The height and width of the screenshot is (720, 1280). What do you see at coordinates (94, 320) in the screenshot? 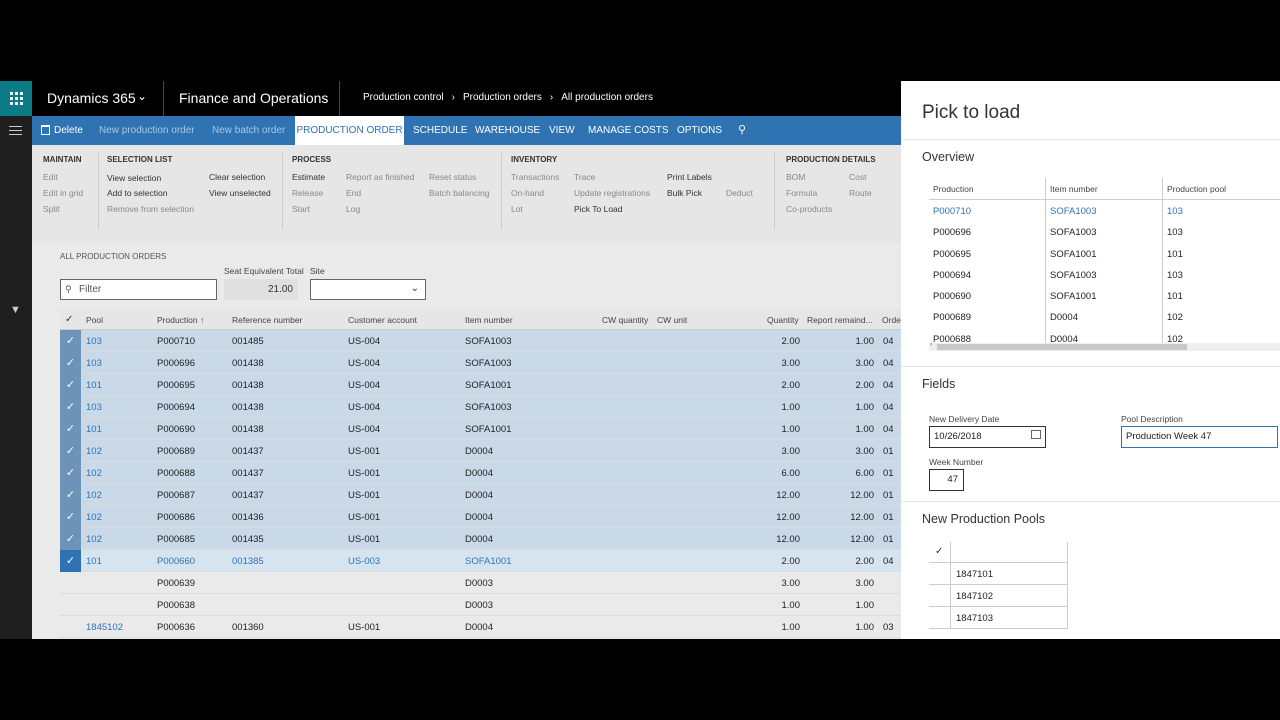
I see `col-pool: Pool` at bounding box center [94, 320].